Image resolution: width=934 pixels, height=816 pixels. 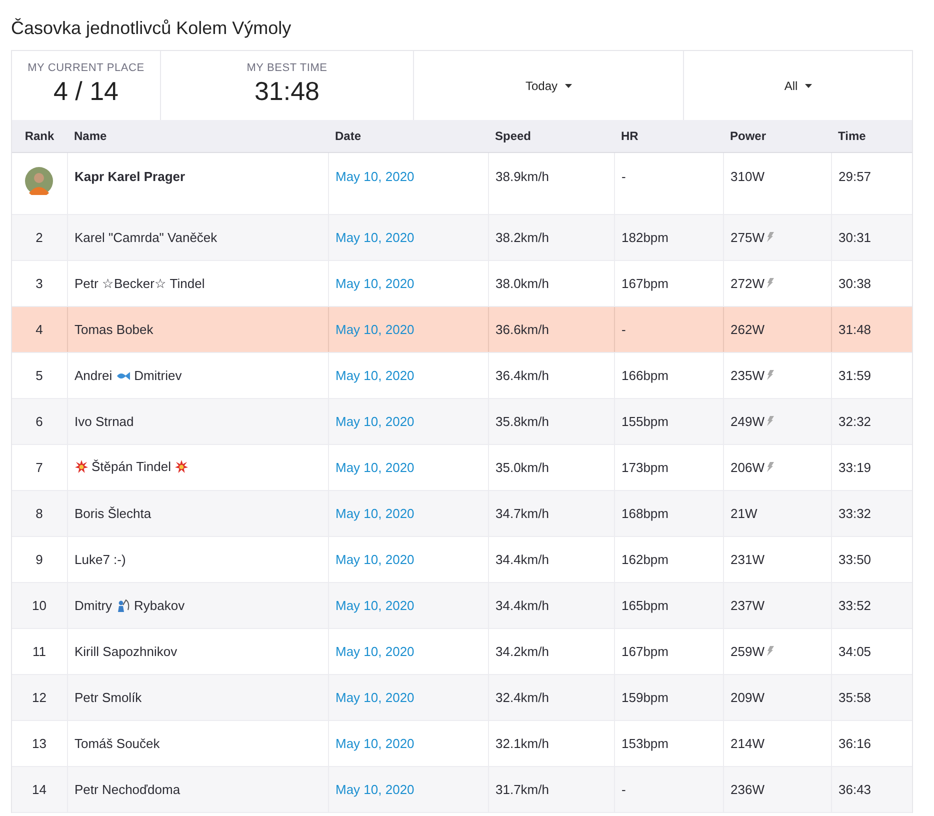 I want to click on athlete-name: Ivo Strnad, so click(x=104, y=421).